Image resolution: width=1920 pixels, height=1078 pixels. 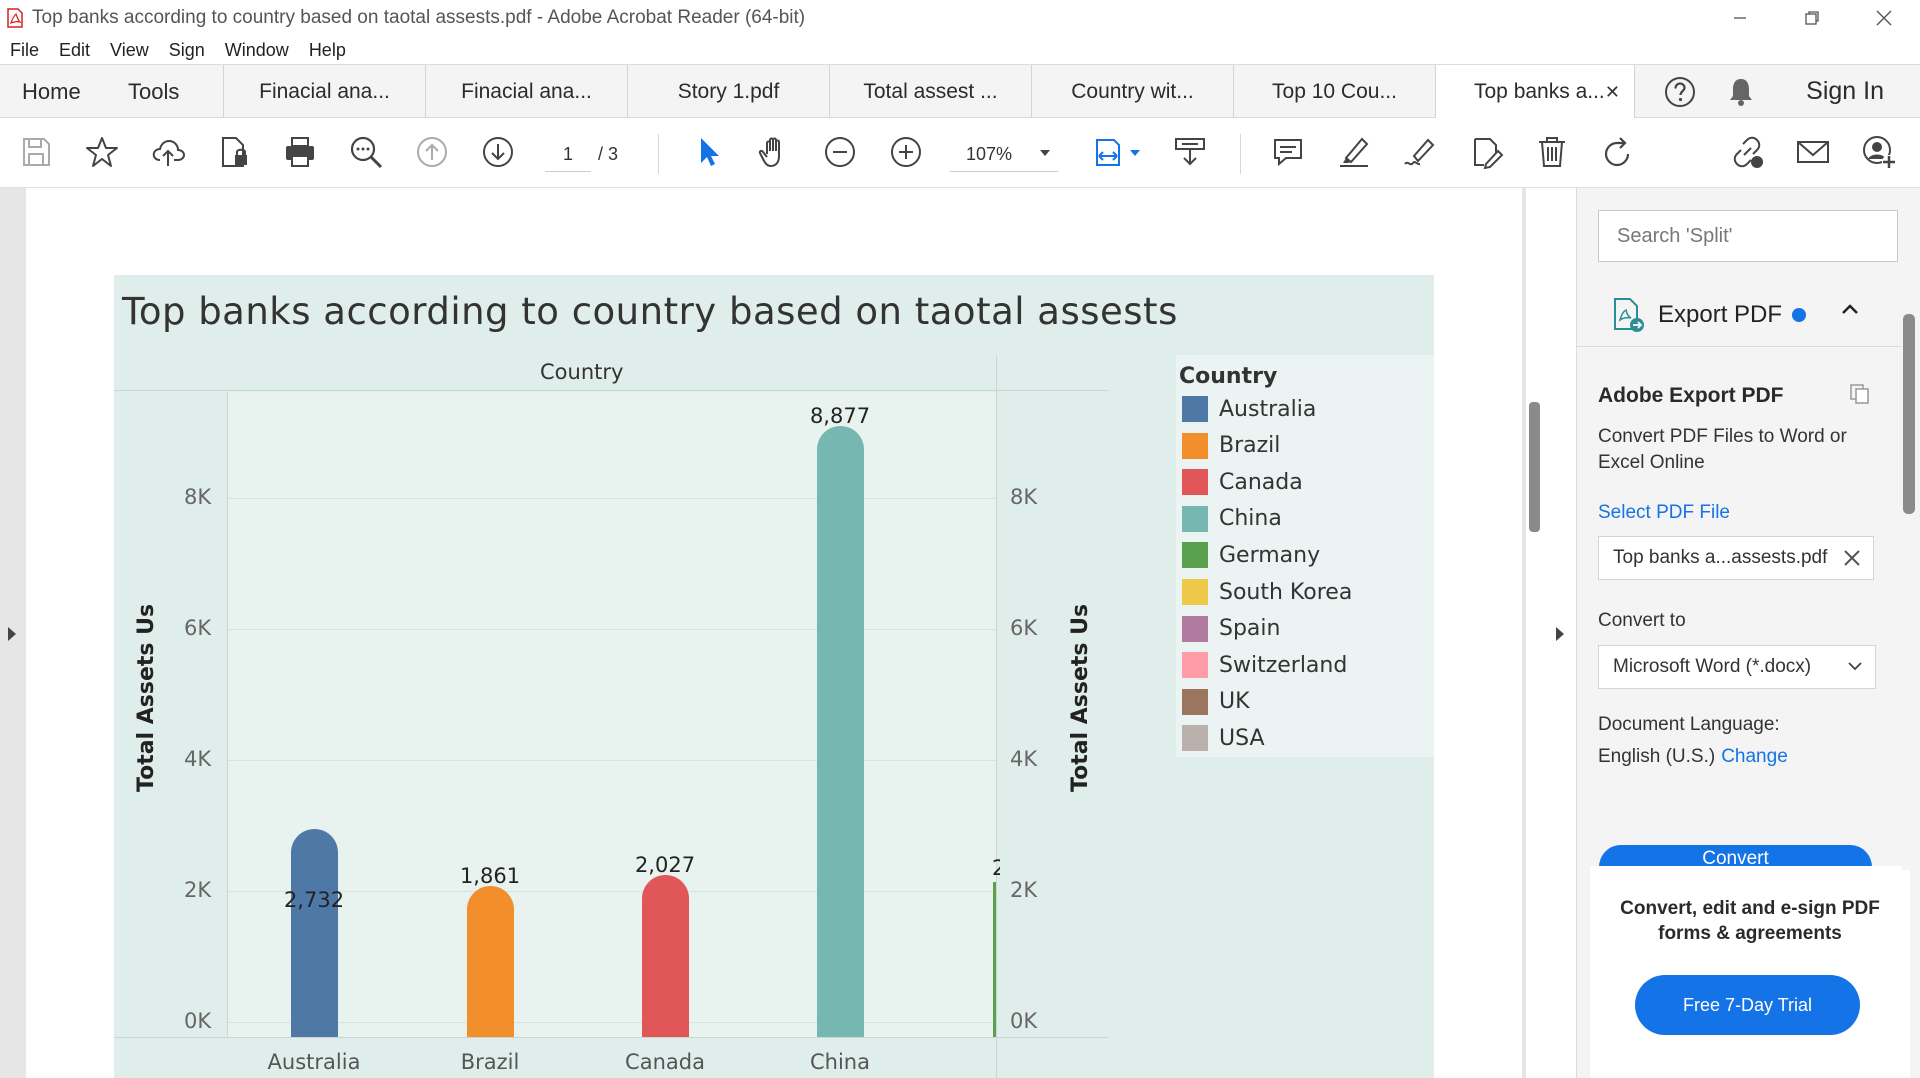 I want to click on doc-tab-active: Top banks a... ✕, so click(x=1535, y=92).